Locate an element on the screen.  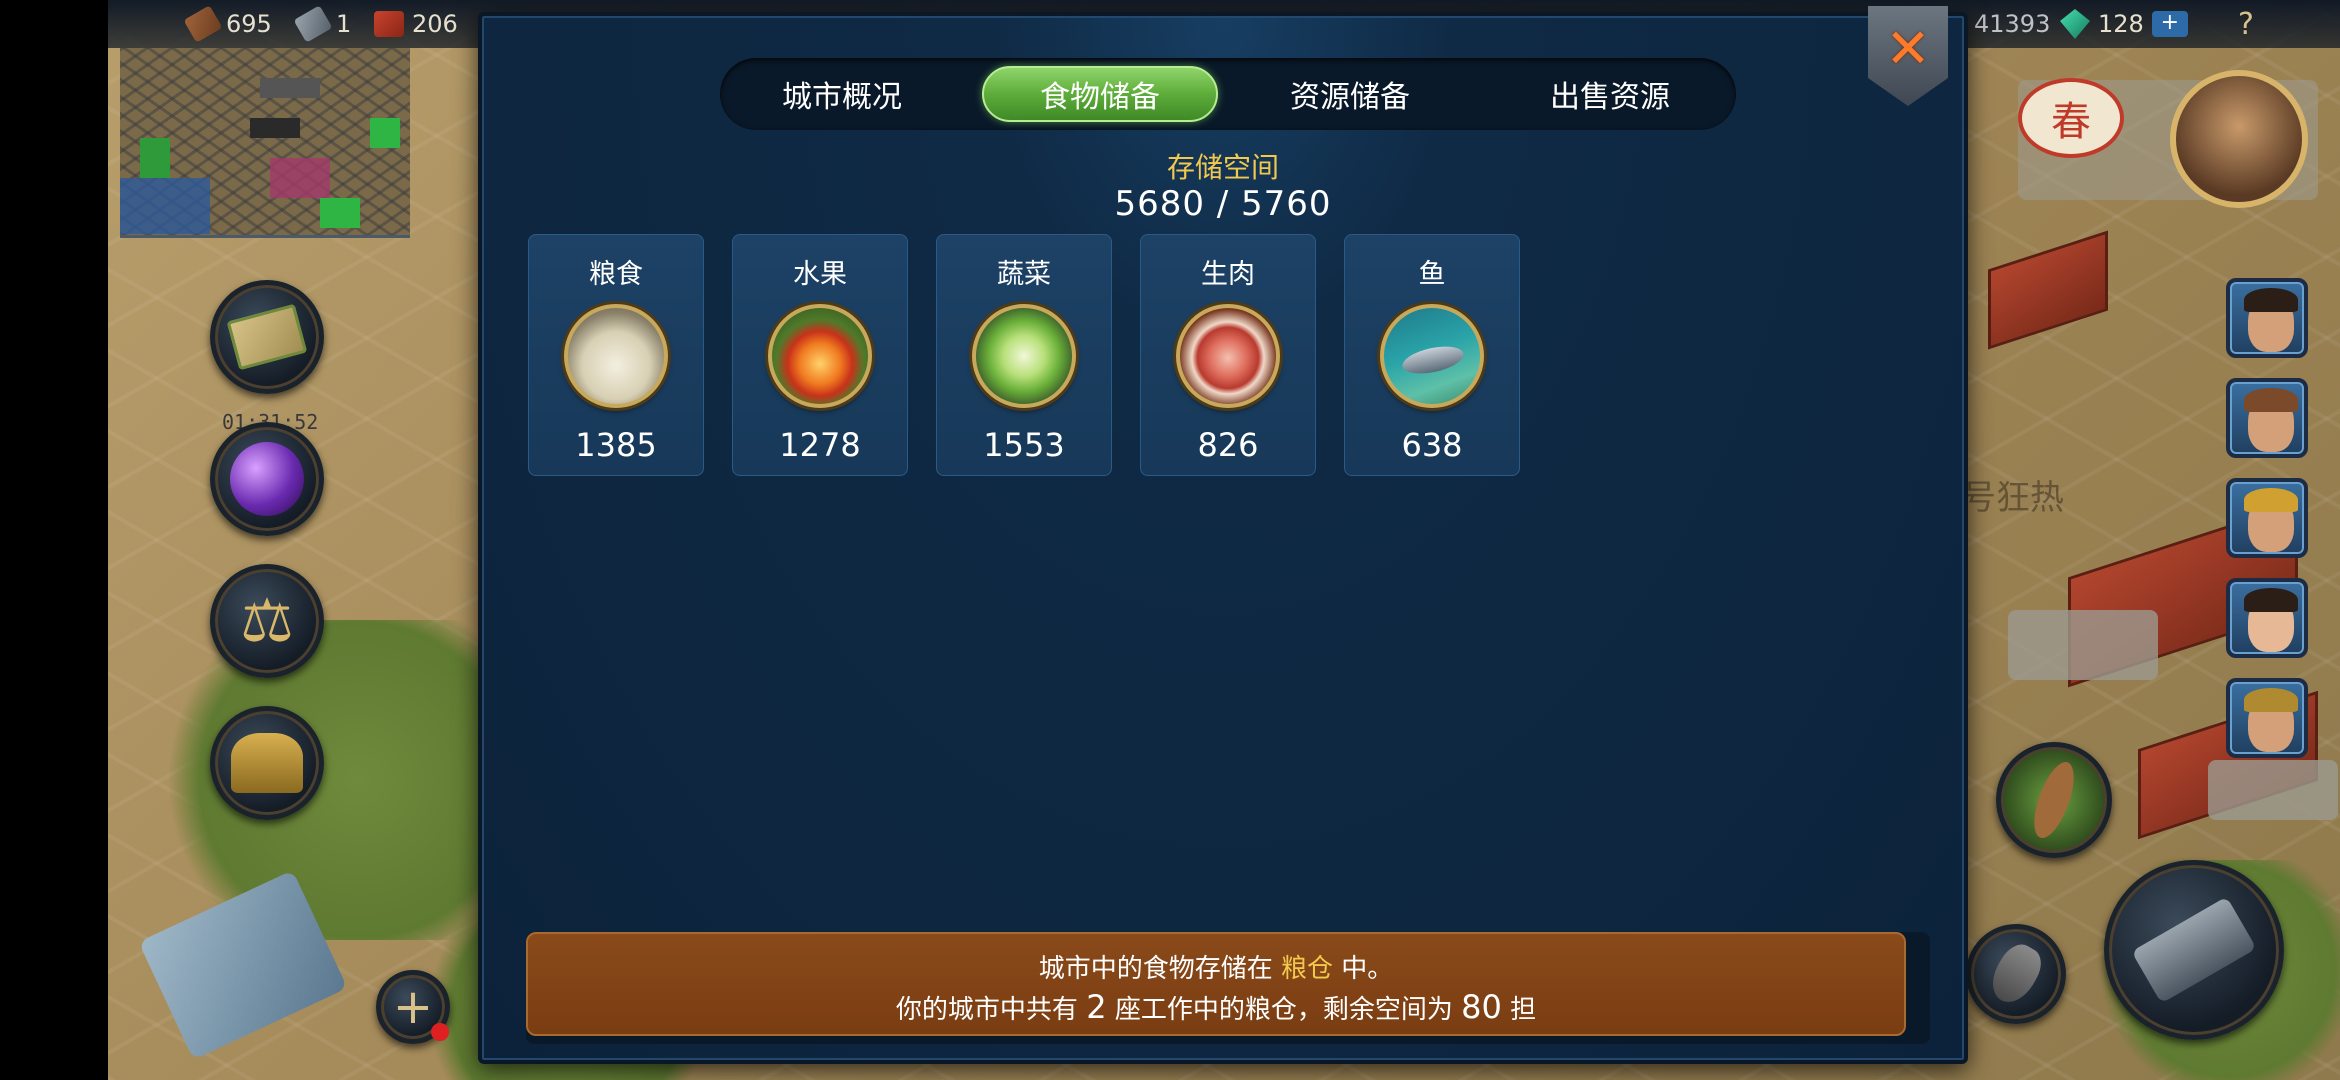
potion-button is located at coordinates (267, 479).